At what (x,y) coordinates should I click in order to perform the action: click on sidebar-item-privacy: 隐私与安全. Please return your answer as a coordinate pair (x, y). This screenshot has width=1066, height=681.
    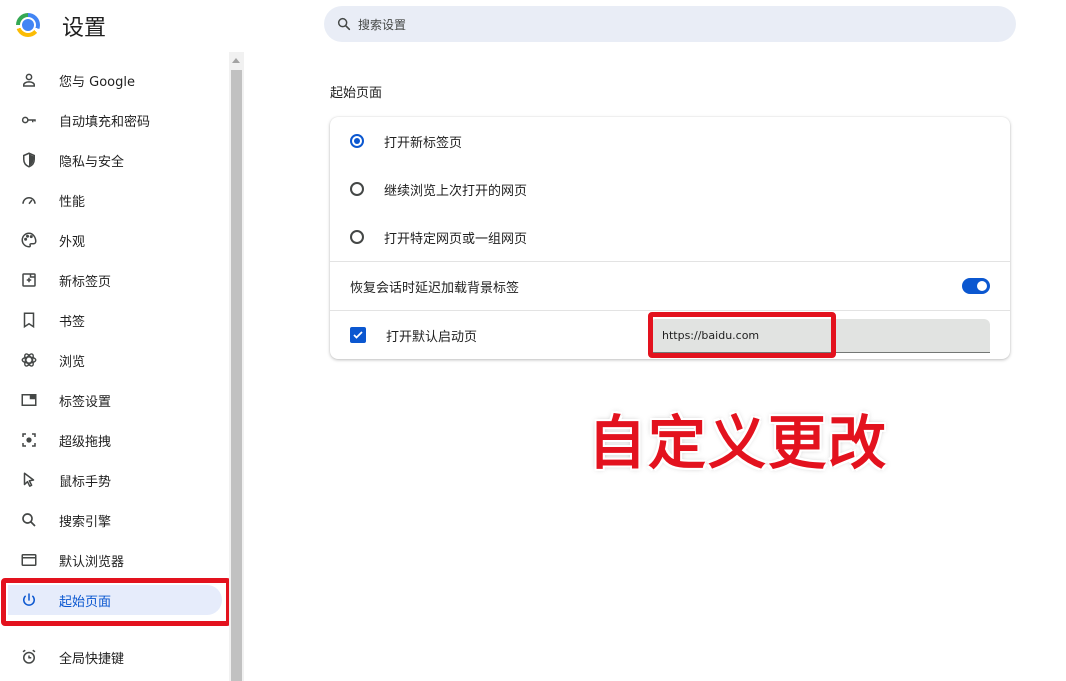
    Looking at the image, I should click on (114, 160).